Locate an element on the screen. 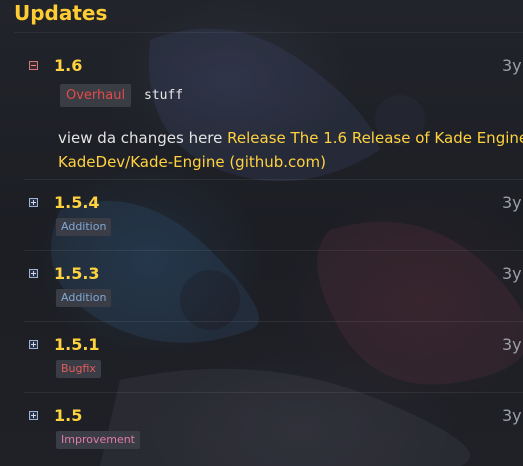  title-divider is located at coordinates (268, 32).